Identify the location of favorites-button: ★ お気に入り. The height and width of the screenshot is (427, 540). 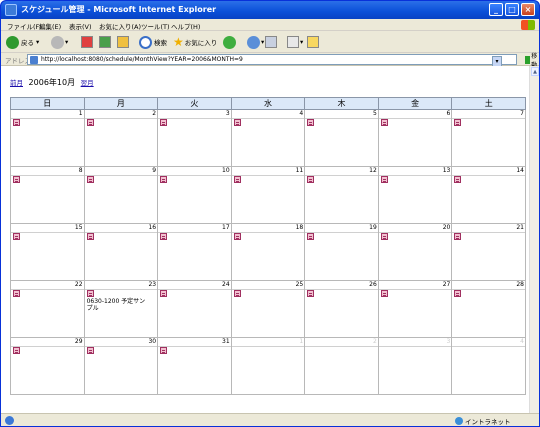
(195, 42).